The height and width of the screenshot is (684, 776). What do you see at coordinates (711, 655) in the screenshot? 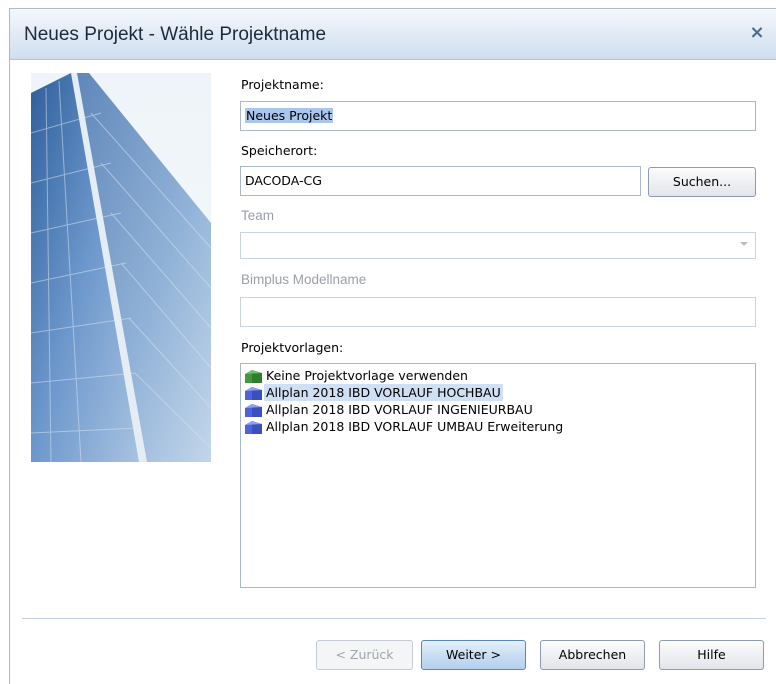
I see `help-button: Hilfe` at bounding box center [711, 655].